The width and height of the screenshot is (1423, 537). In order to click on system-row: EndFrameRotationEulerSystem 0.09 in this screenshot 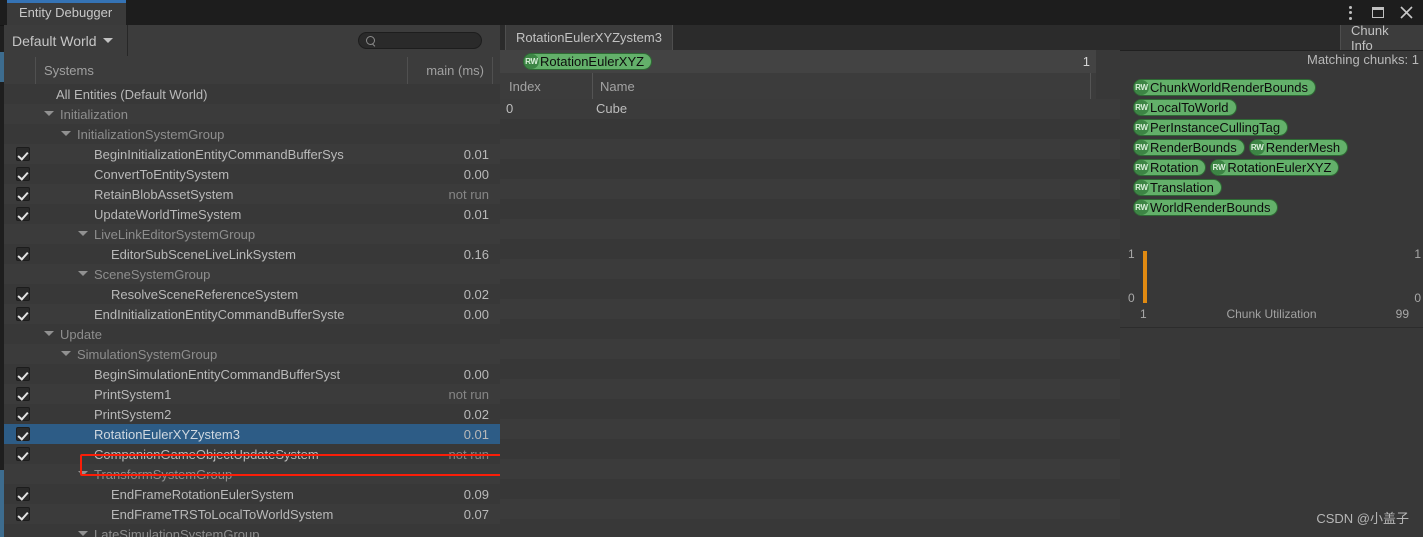, I will do `click(252, 494)`.